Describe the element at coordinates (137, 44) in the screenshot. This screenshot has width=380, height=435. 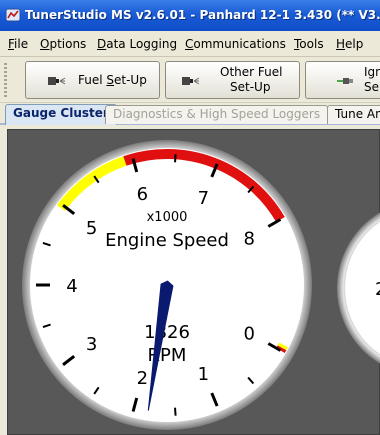
I see `menu-data-logging: Data Logging` at that location.